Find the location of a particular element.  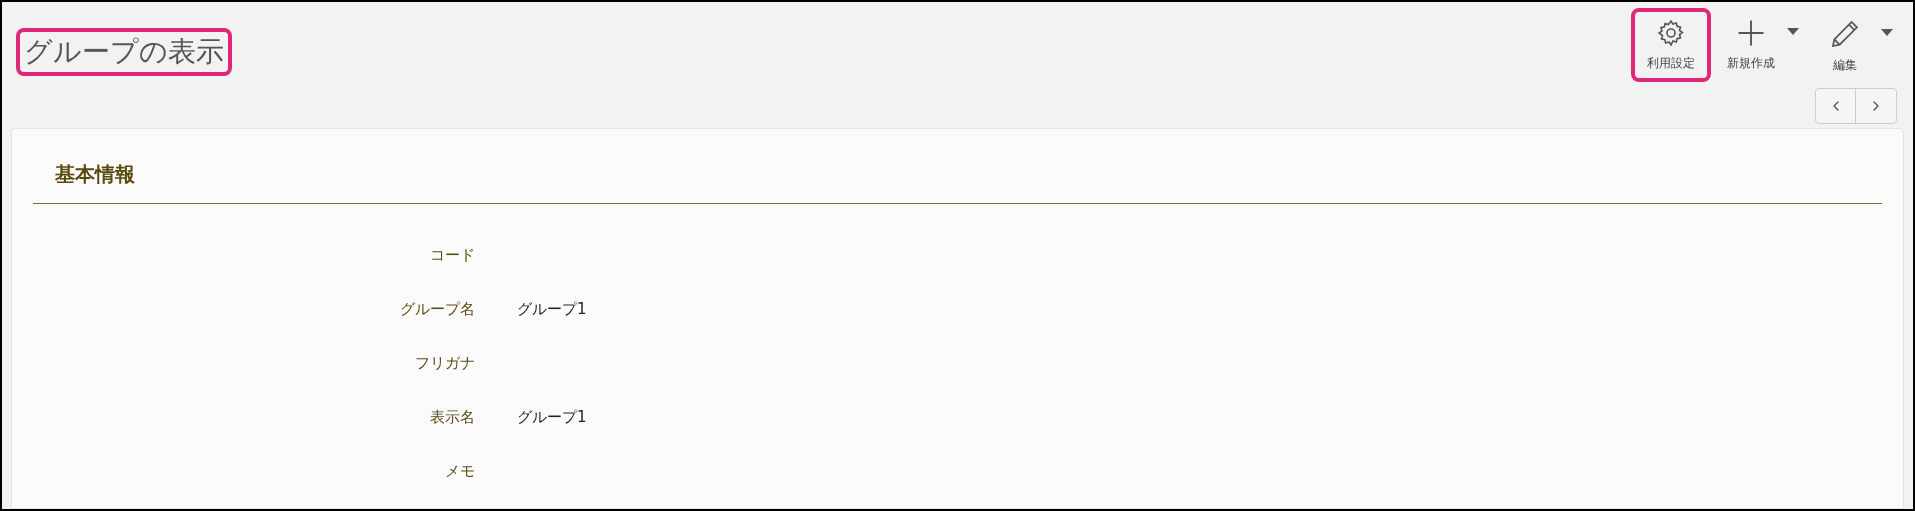

toolbar-button: 新規作成 is located at coordinates (1751, 45).